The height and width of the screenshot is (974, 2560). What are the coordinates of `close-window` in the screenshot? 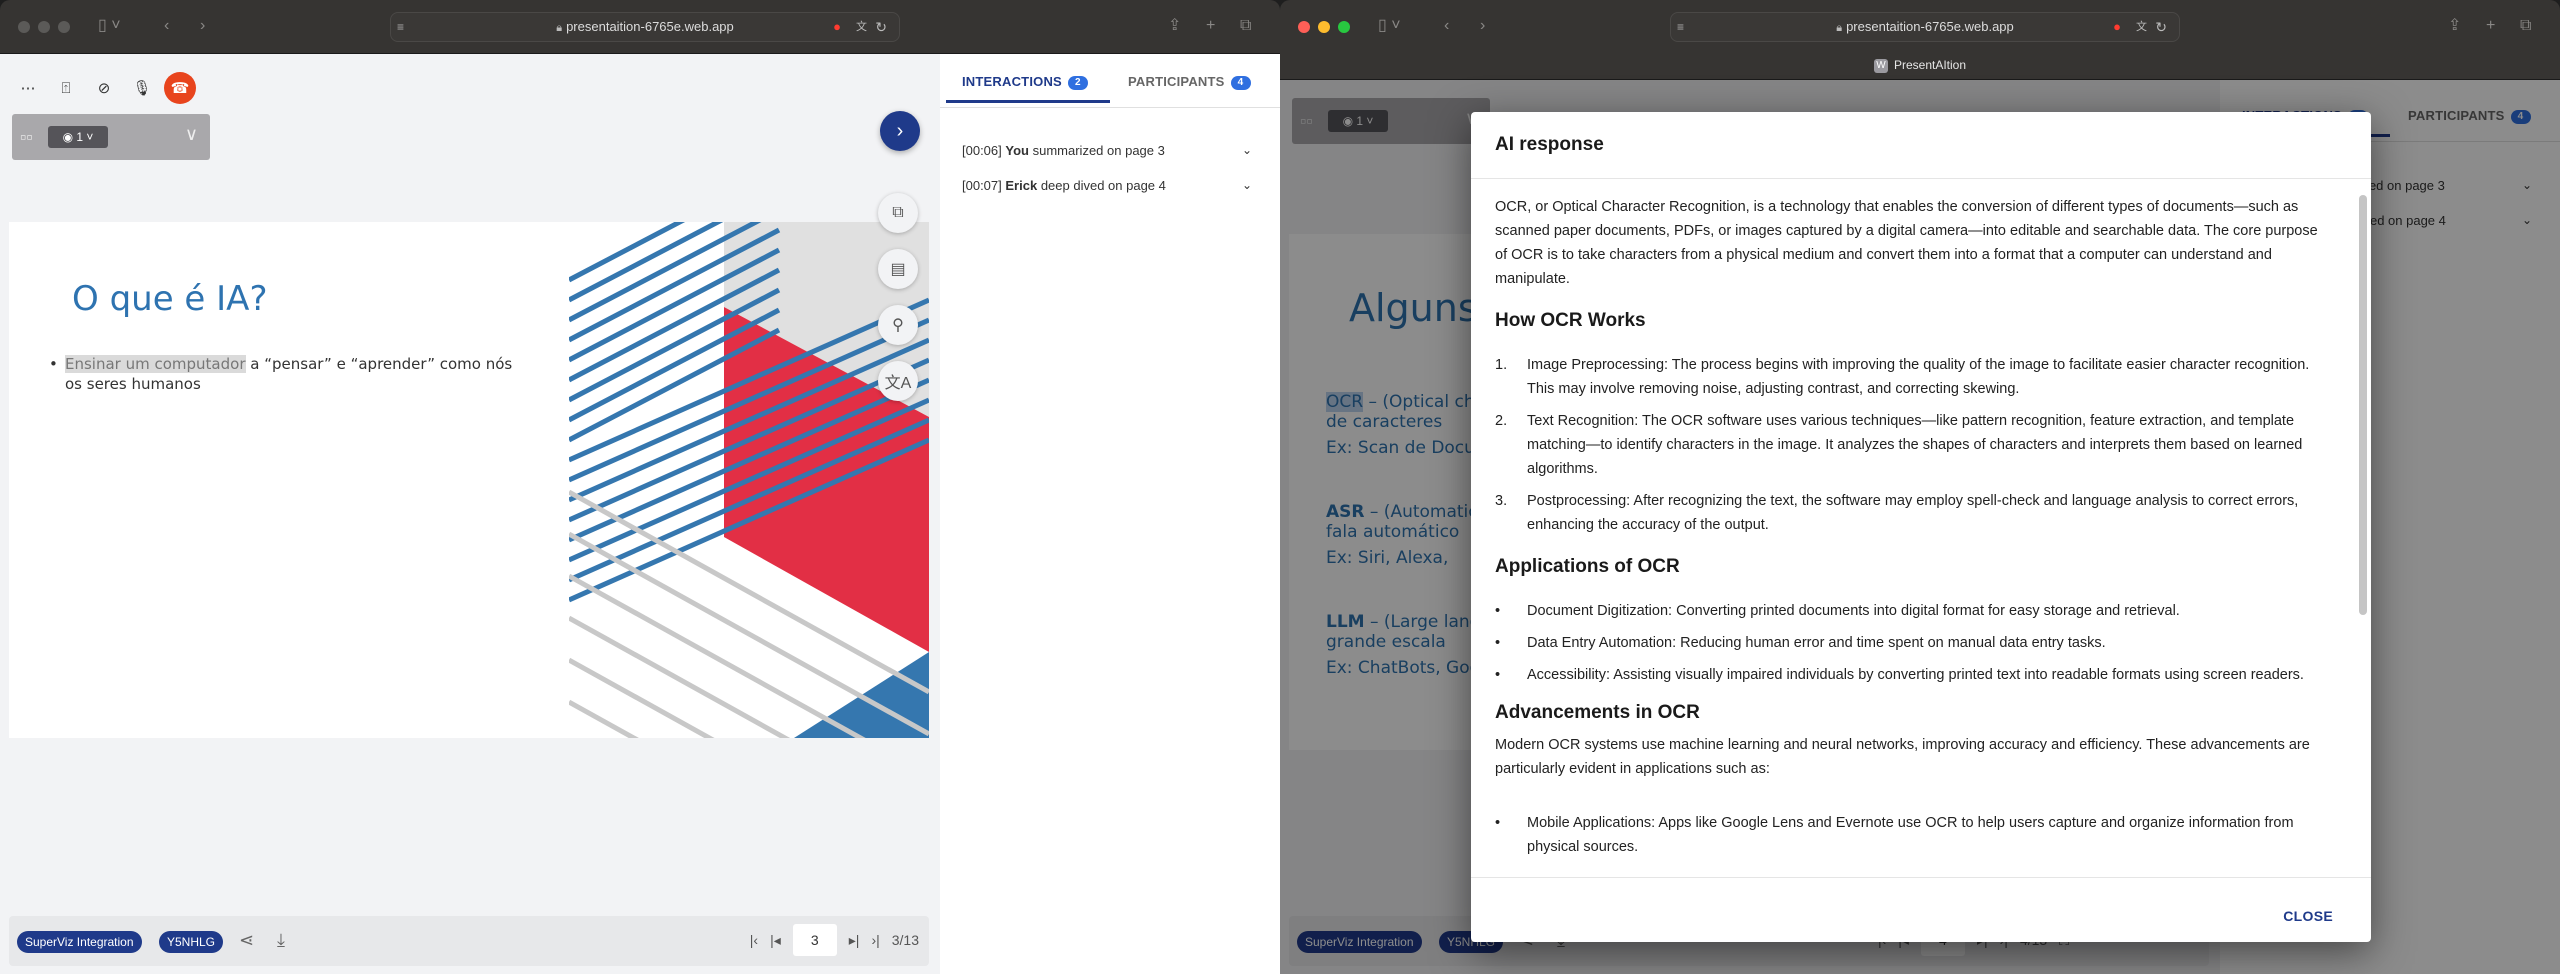 It's located at (1304, 27).